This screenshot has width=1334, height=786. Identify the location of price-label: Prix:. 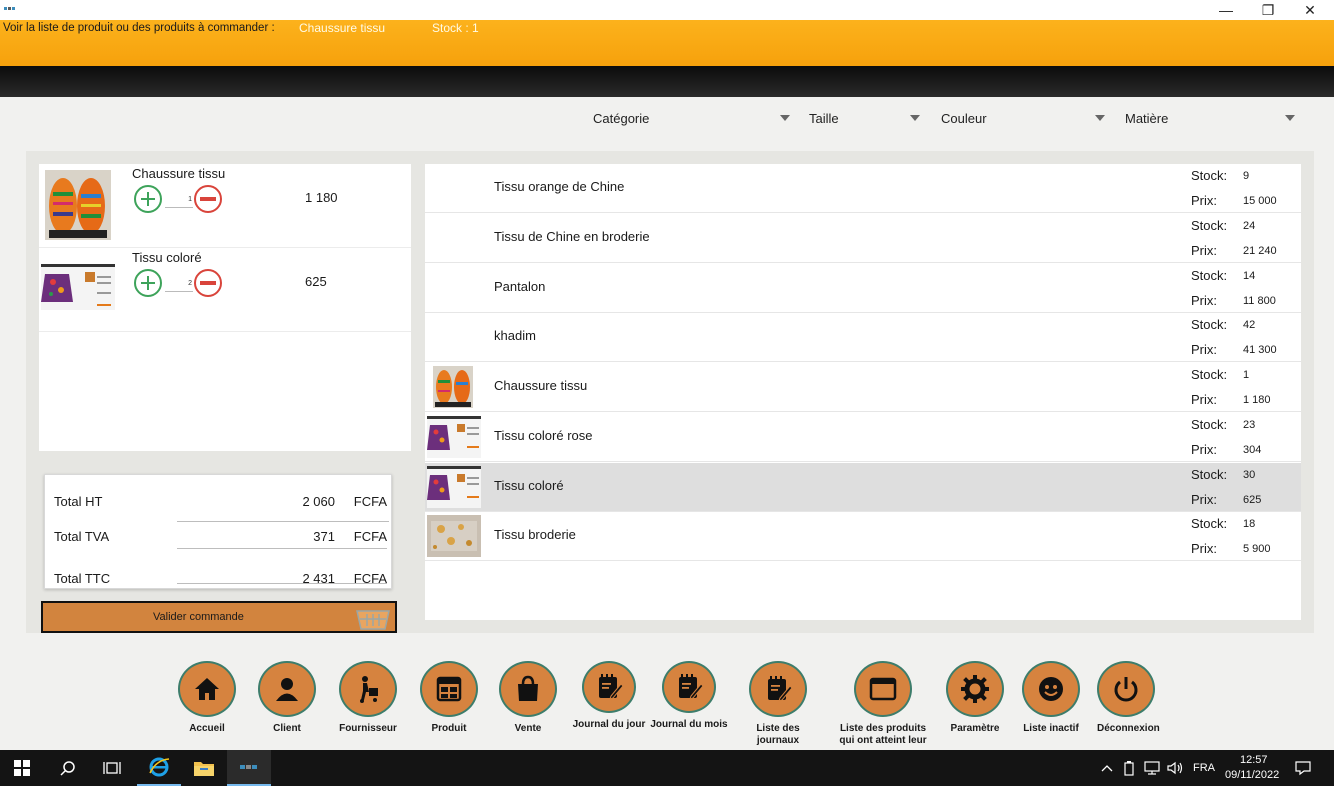
(1204, 250).